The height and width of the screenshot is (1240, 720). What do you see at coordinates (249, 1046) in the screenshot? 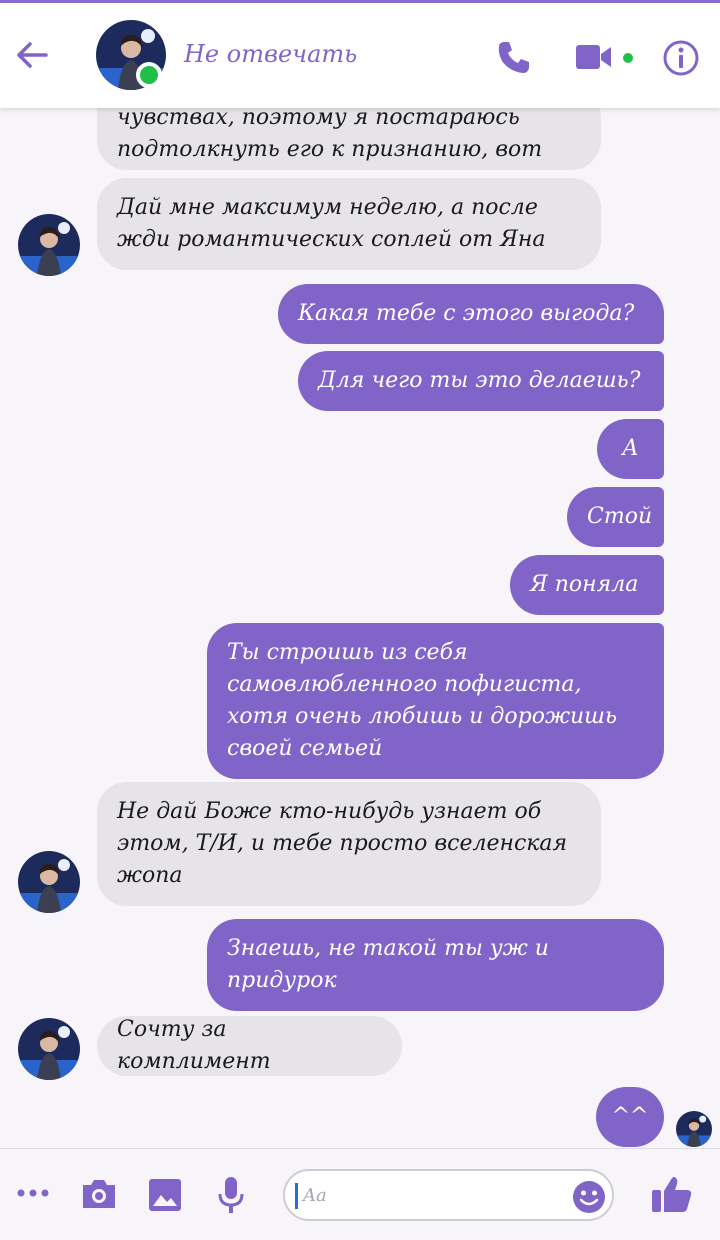
I see `message-bubble-incoming: Сочту за комплимент` at bounding box center [249, 1046].